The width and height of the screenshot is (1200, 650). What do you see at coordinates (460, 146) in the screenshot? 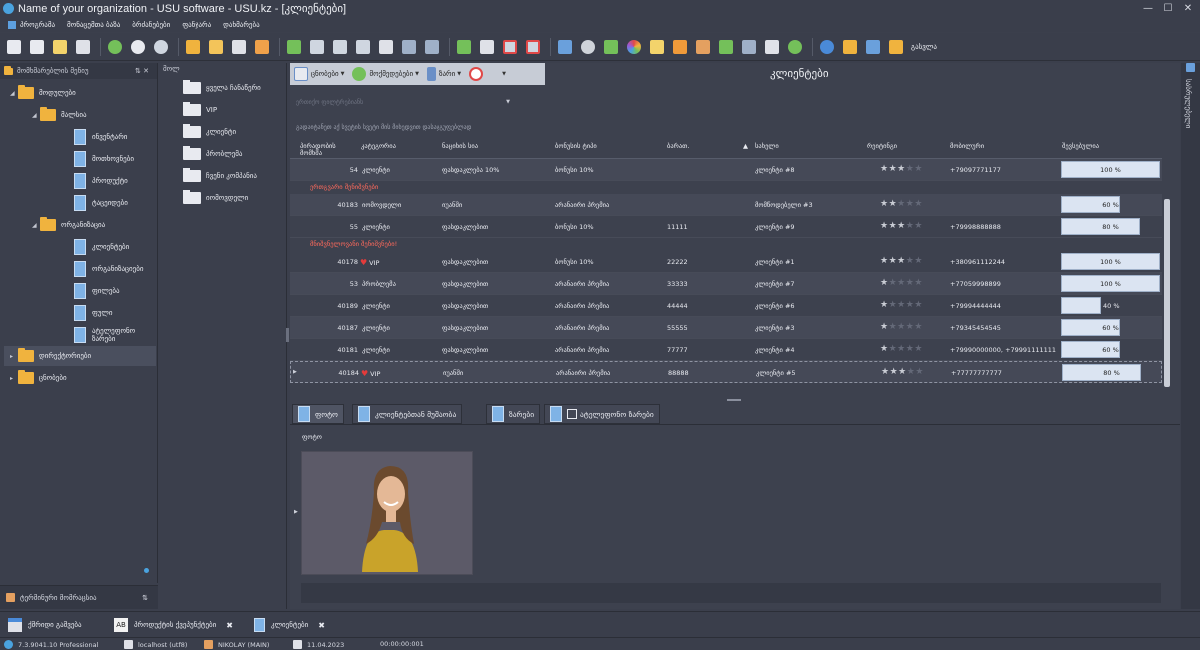
I see `column-header-price-list: ნაციხის სია` at bounding box center [460, 146].